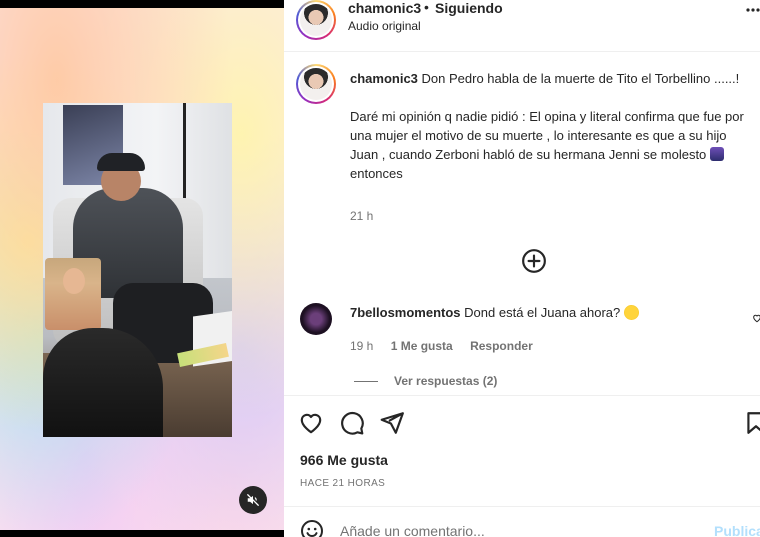 The image size is (760, 537). I want to click on author-avatar-inner, so click(316, 20).